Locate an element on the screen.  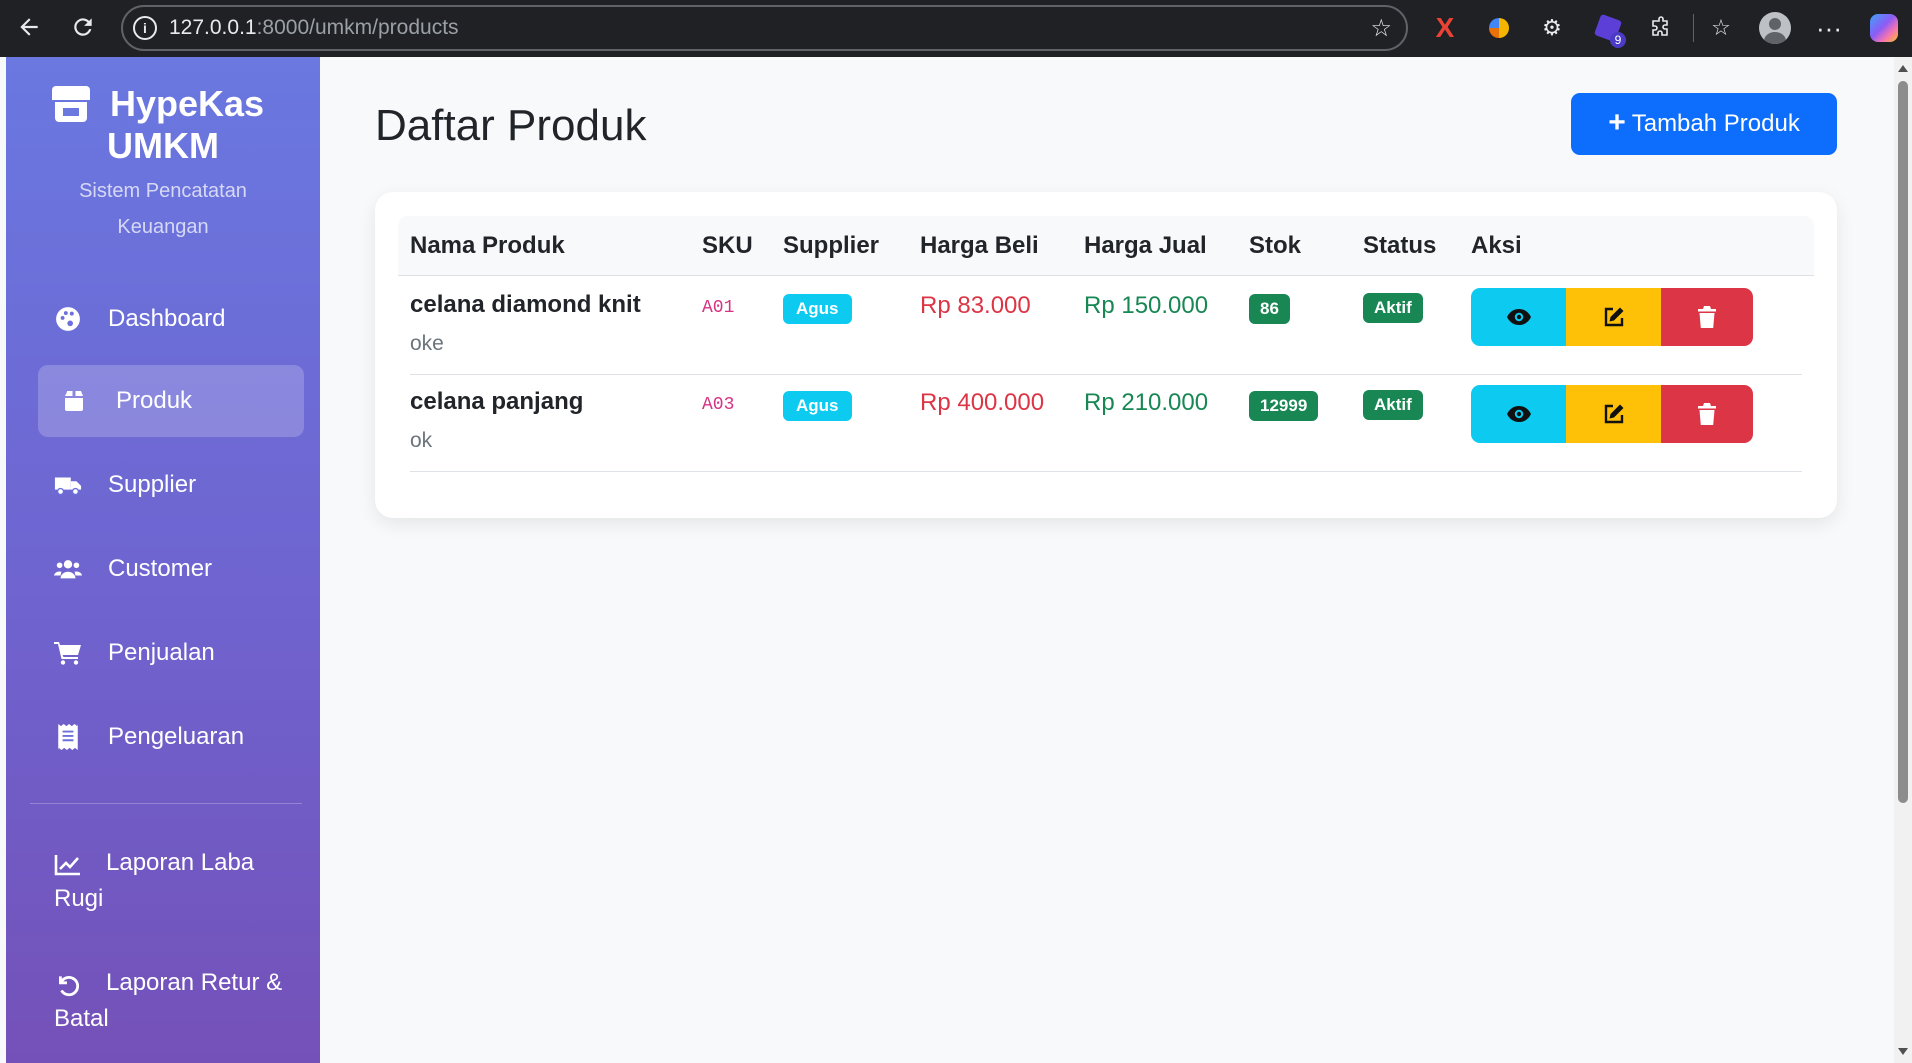
receipt-icon is located at coordinates (68, 737).